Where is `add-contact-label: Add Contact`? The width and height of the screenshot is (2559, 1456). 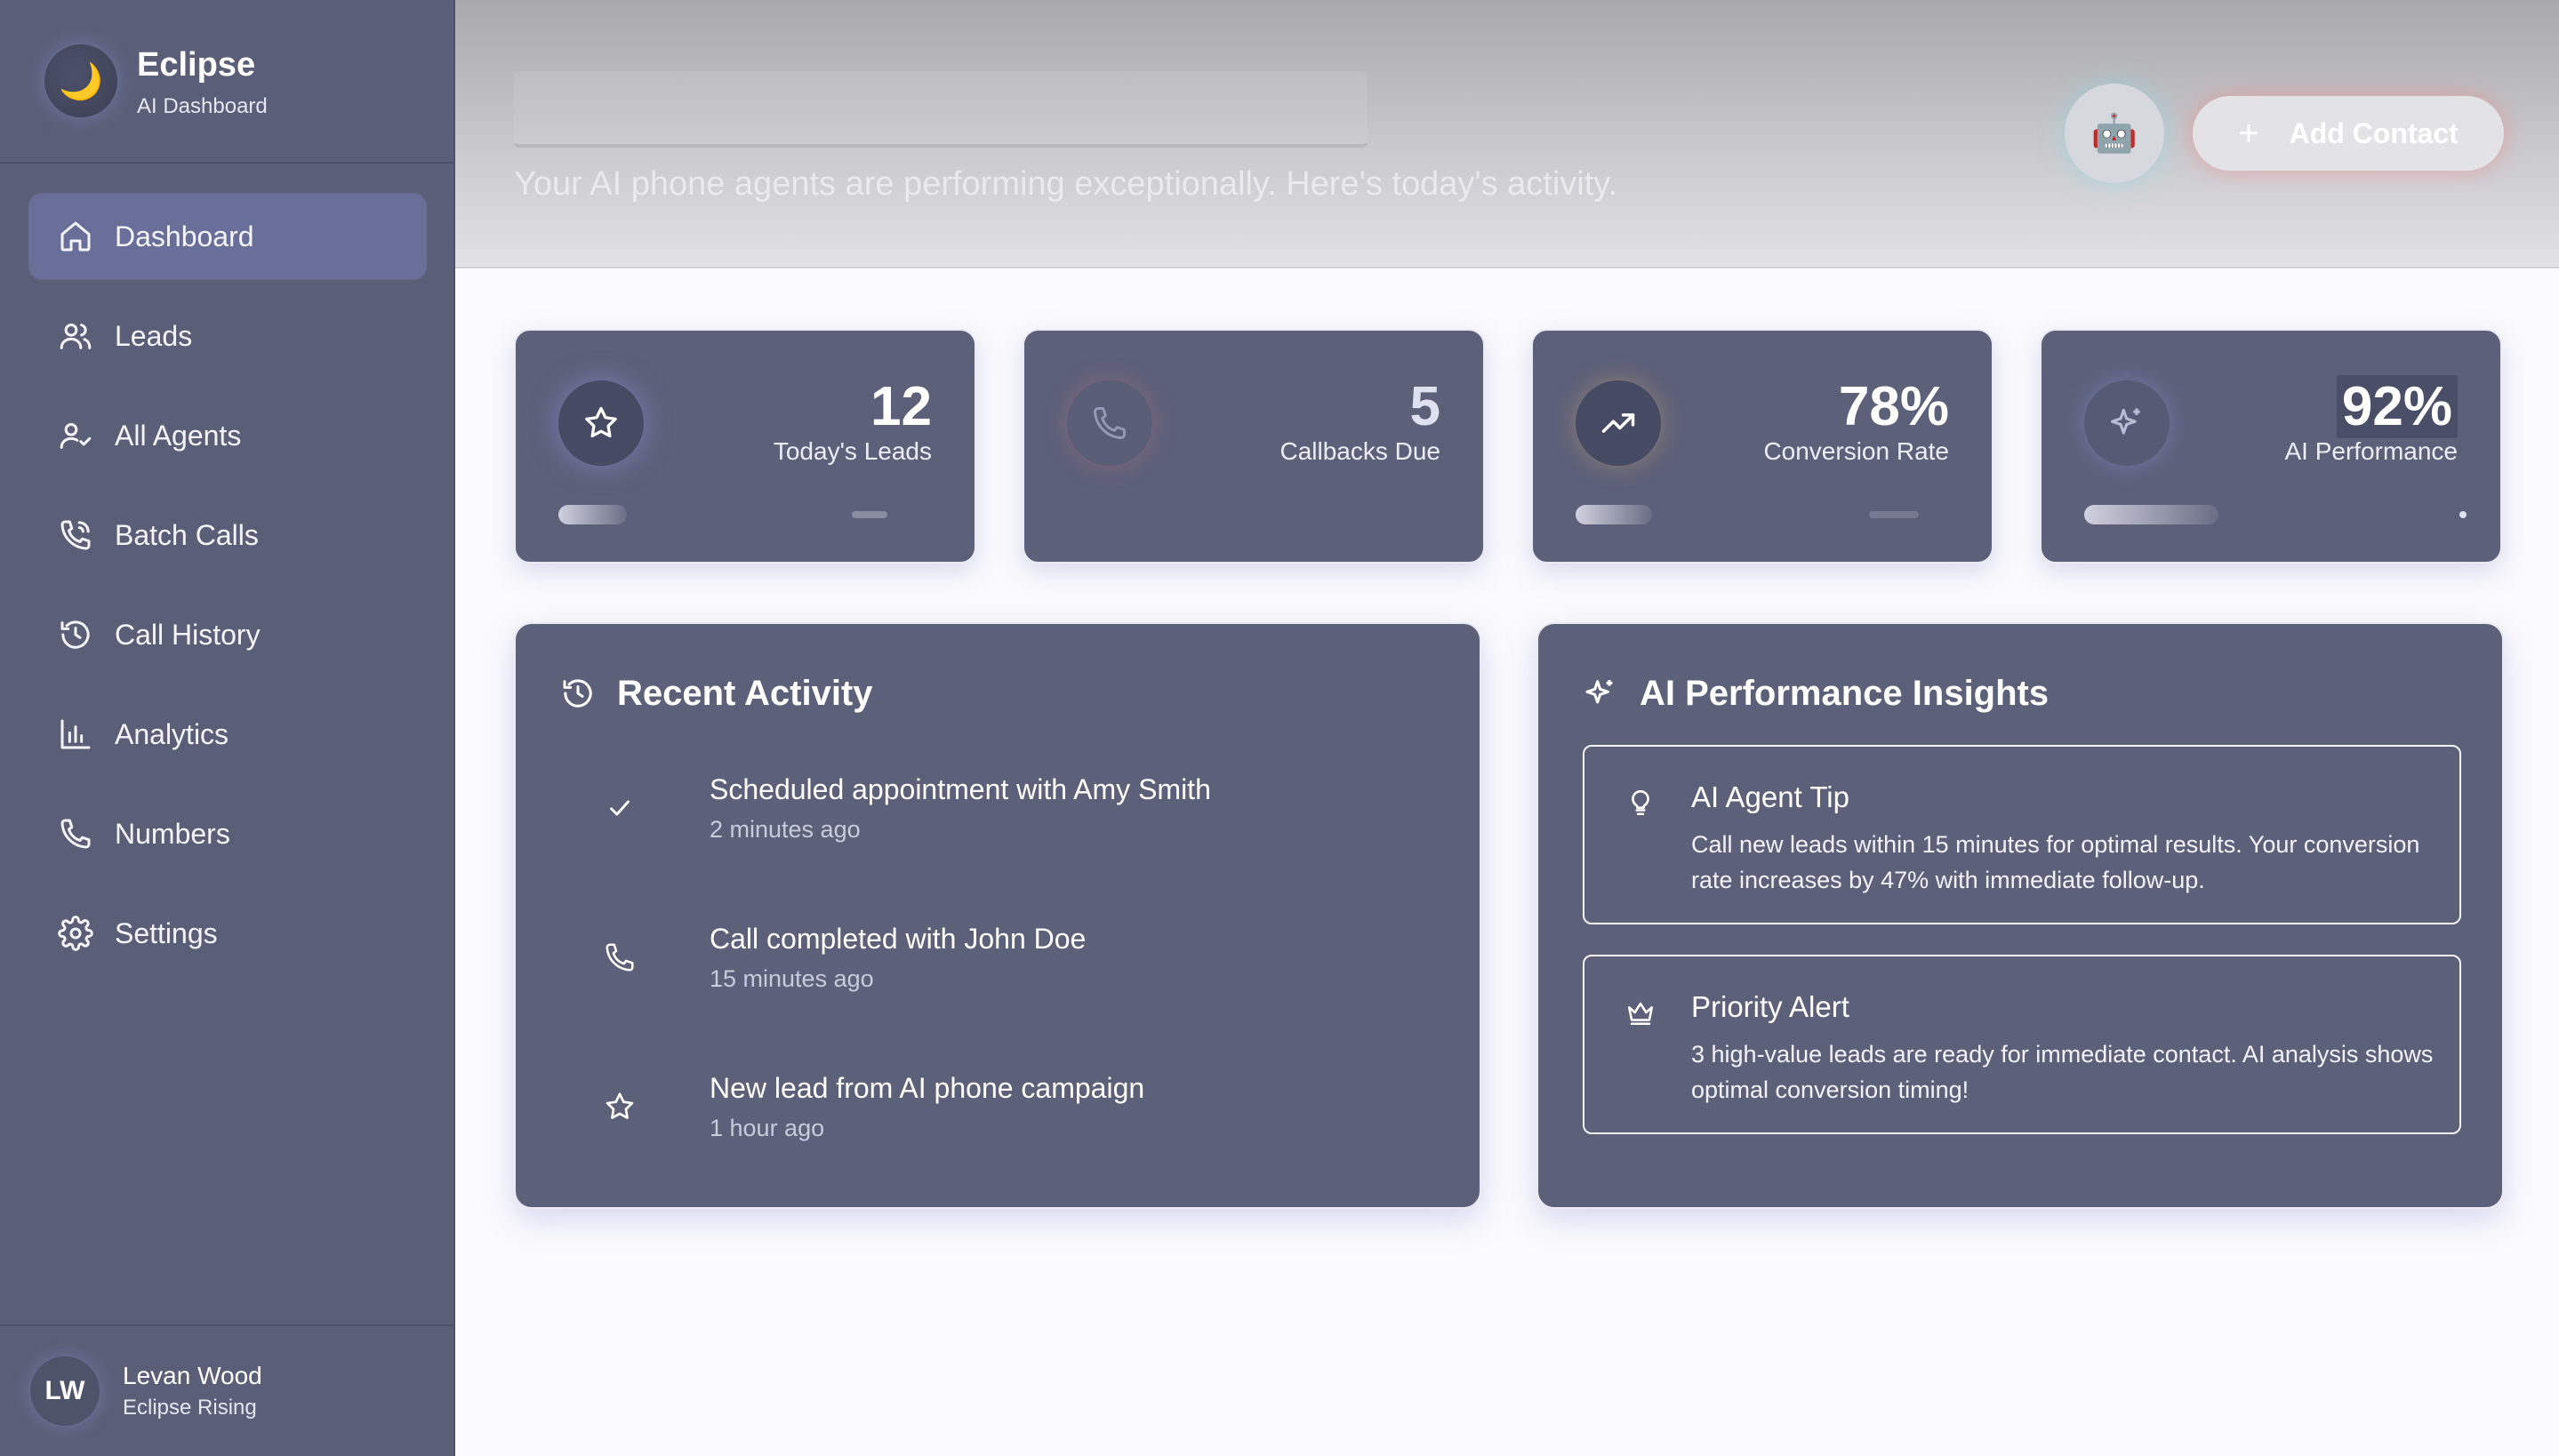 add-contact-label: Add Contact is located at coordinates (2374, 132).